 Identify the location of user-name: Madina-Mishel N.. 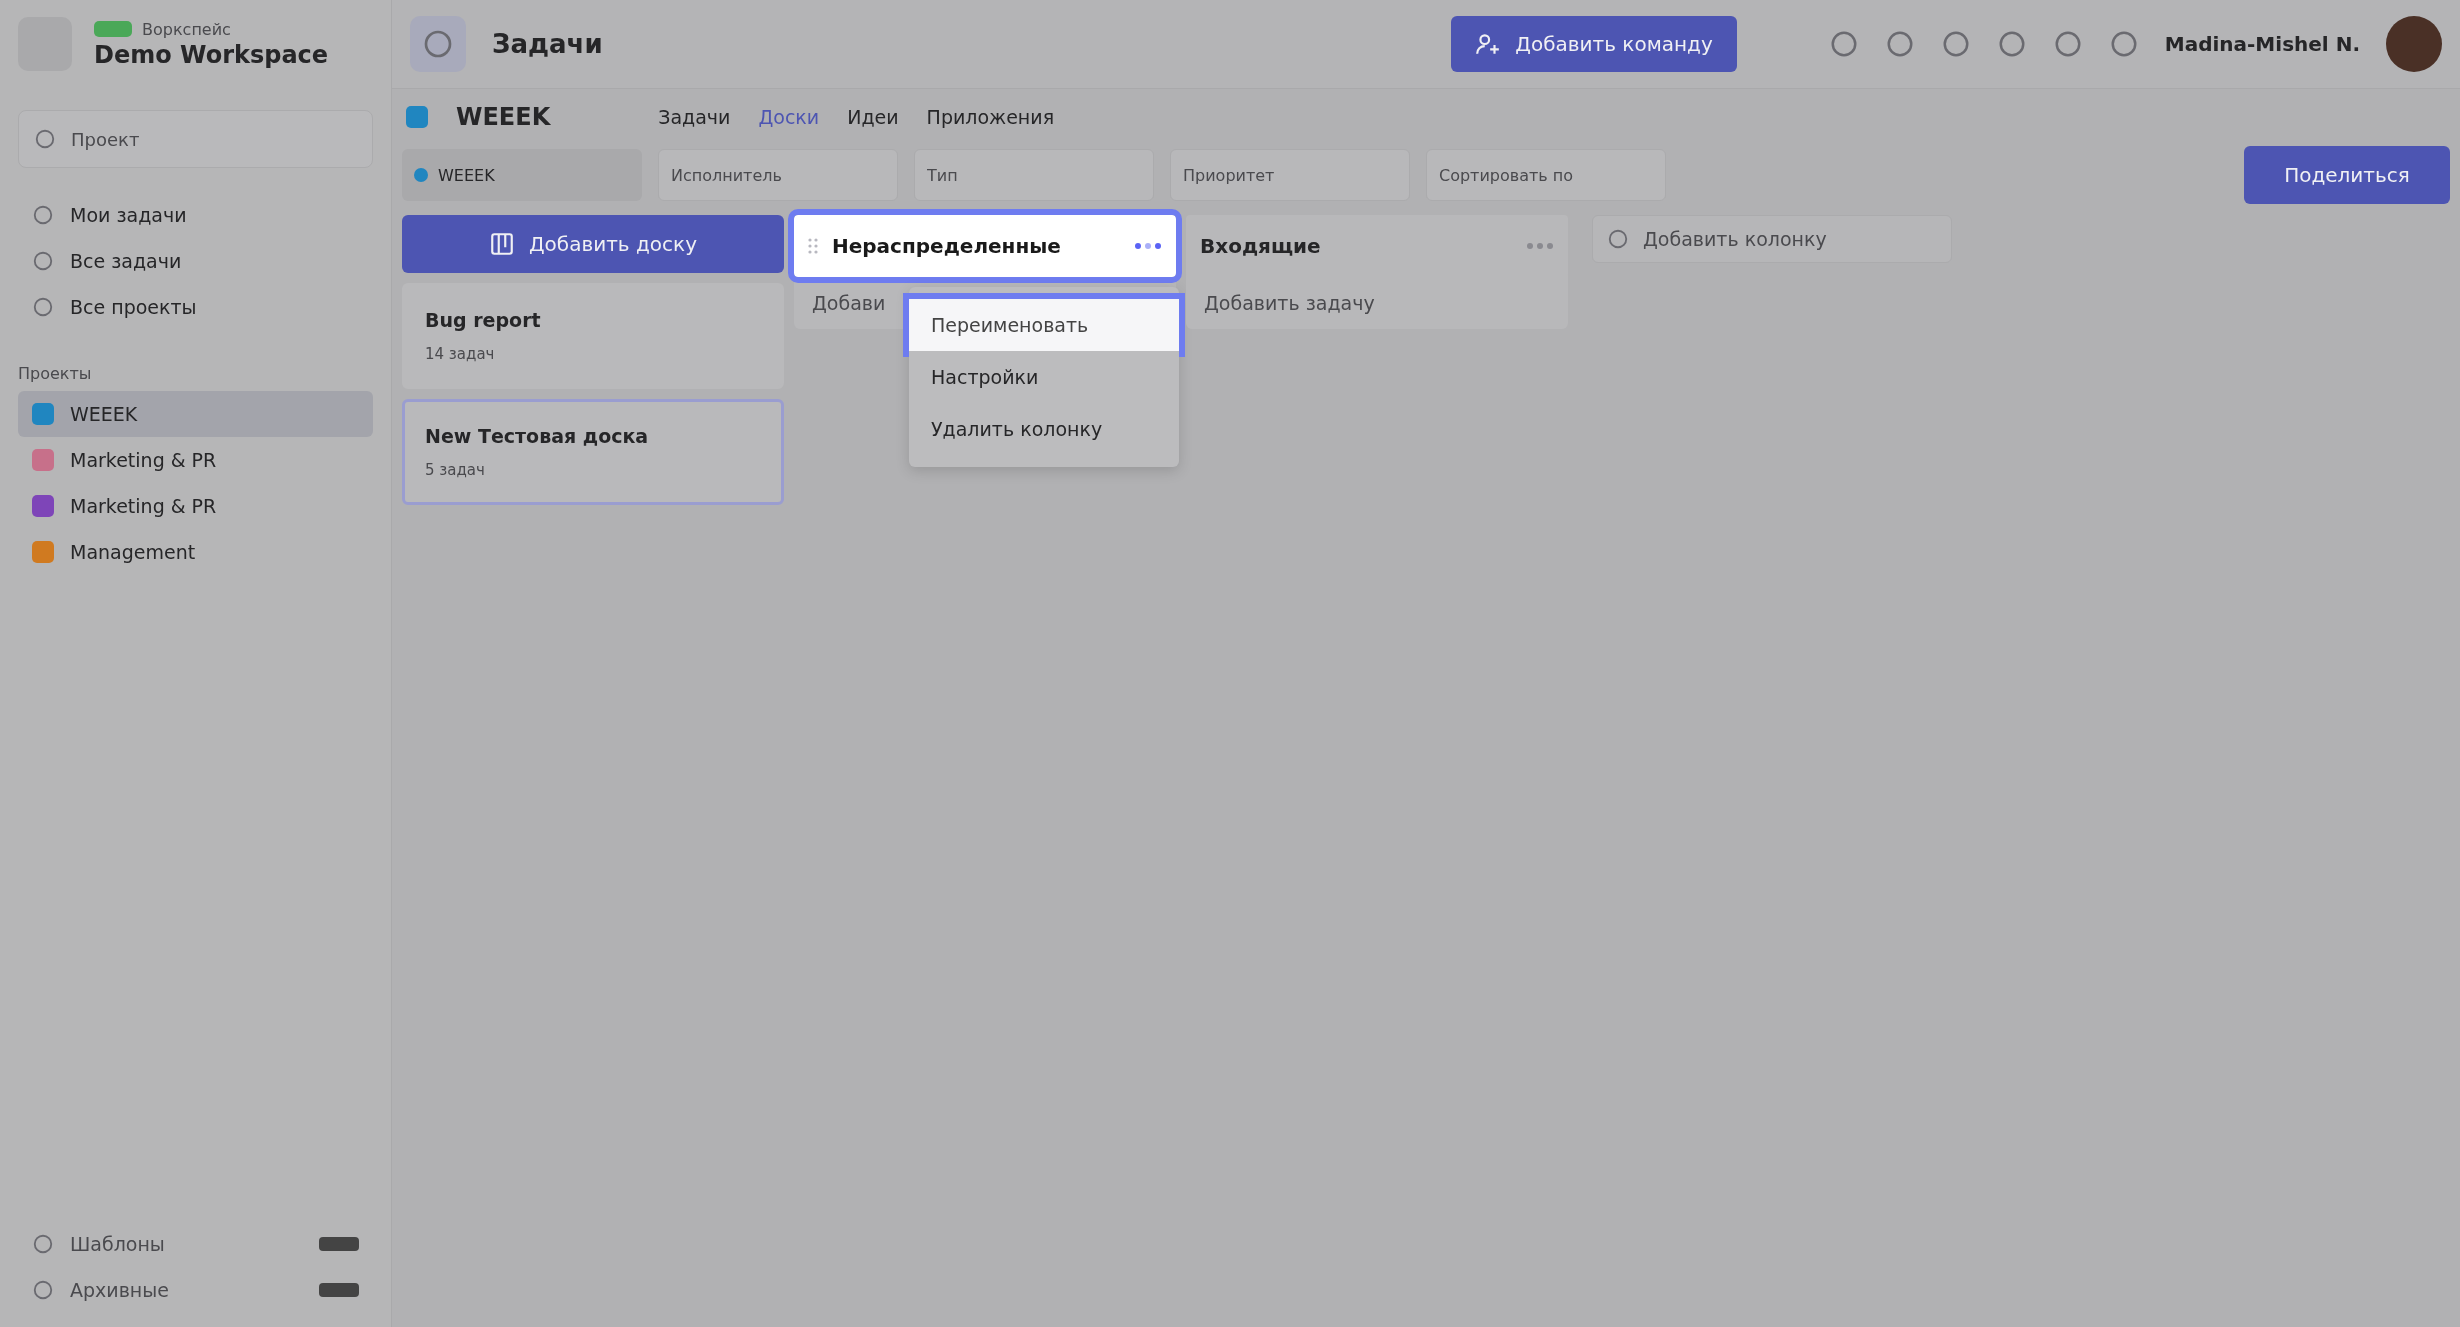
(2262, 44).